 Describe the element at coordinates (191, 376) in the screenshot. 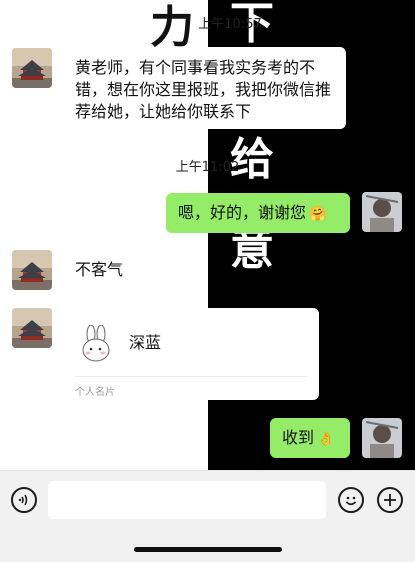

I see `divider` at that location.